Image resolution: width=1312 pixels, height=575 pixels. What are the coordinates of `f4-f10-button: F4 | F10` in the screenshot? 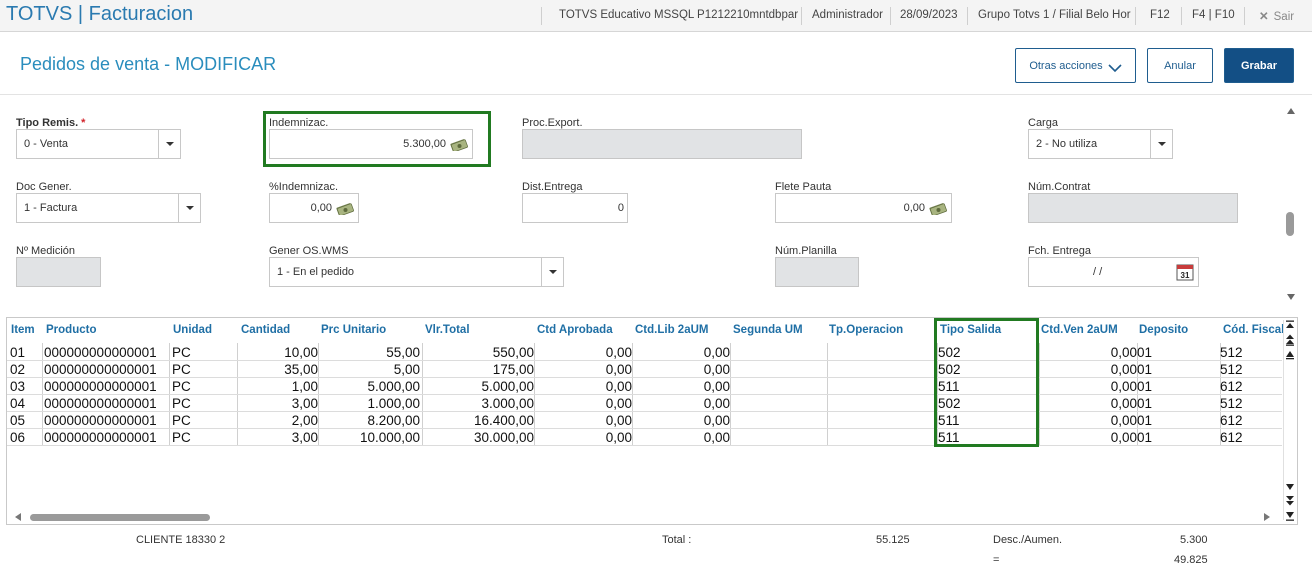 It's located at (1213, 15).